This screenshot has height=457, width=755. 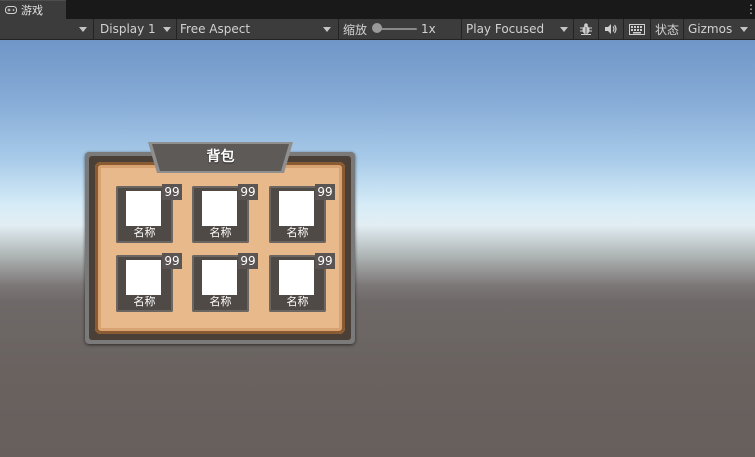 I want to click on gamepad-icon, so click(x=11, y=10).